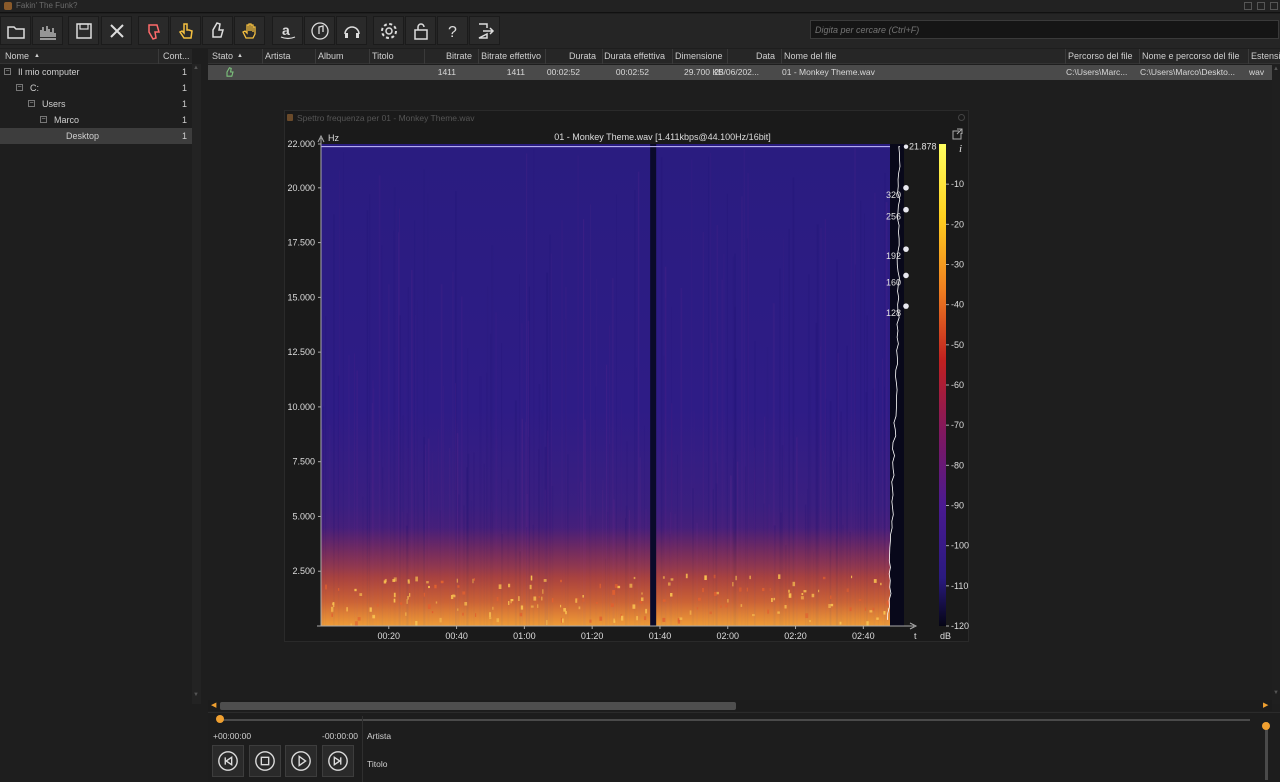 Image resolution: width=1280 pixels, height=782 pixels. I want to click on exit-button, so click(484, 30).